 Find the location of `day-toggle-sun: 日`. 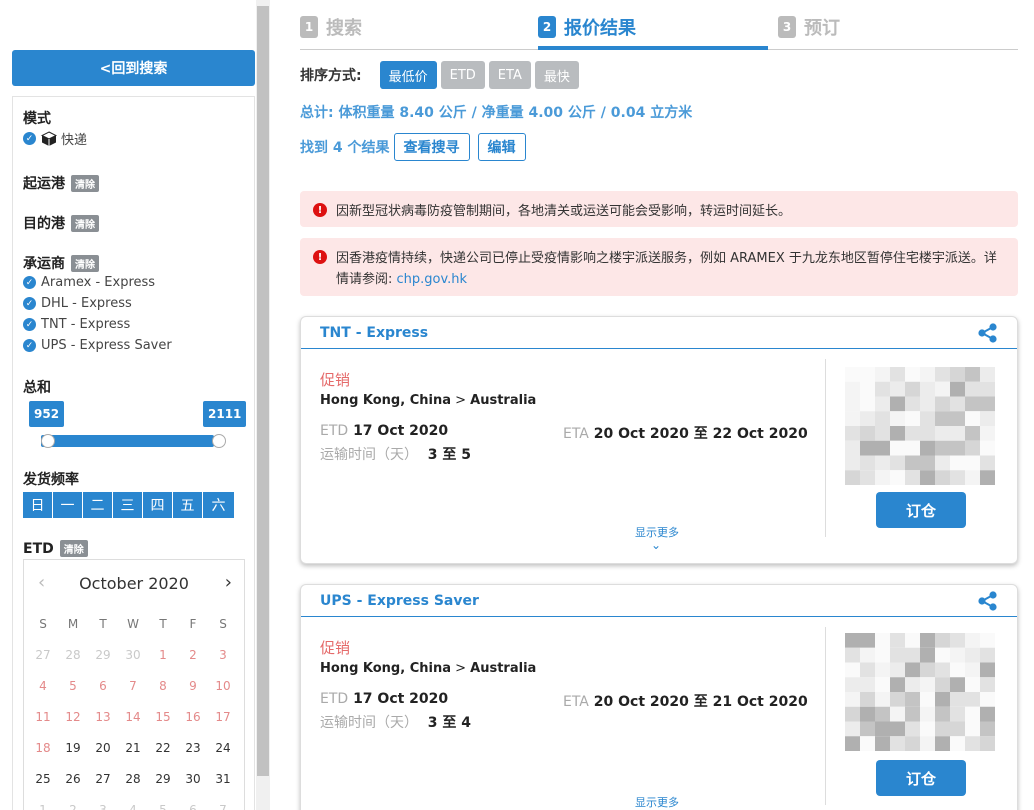

day-toggle-sun: 日 is located at coordinates (38, 505).